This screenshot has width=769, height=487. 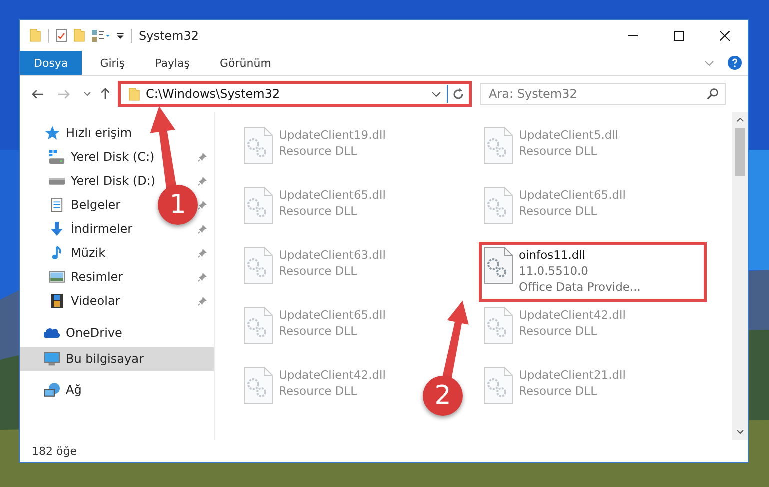 What do you see at coordinates (52, 333) in the screenshot?
I see `cloud-icon` at bounding box center [52, 333].